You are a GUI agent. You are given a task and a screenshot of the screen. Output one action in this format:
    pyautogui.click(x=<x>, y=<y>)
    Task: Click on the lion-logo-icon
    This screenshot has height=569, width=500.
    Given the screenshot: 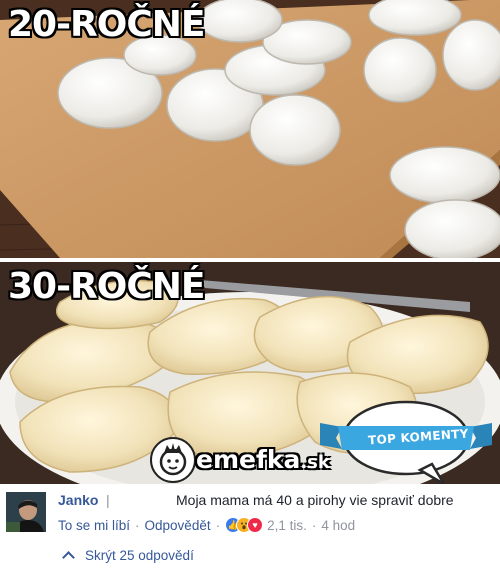 What is the action you would take?
    pyautogui.click(x=173, y=460)
    